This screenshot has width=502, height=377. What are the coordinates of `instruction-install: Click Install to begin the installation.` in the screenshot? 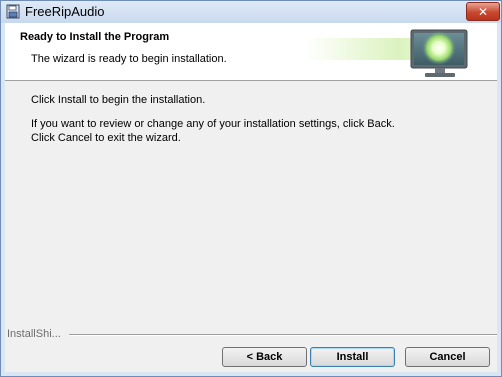 It's located at (118, 100).